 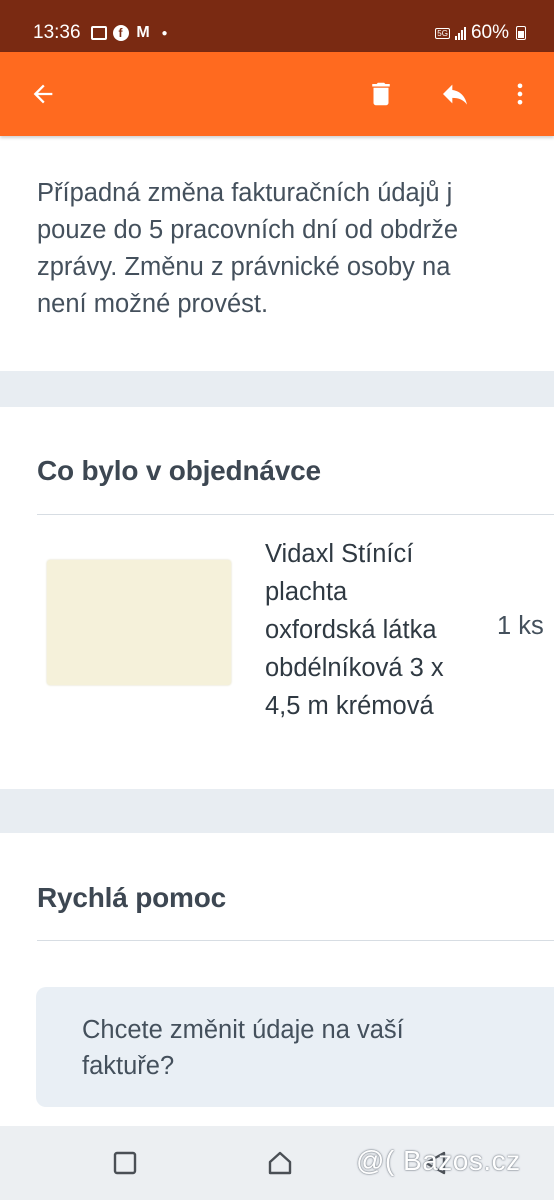 What do you see at coordinates (354, 668) in the screenshot?
I see `product-name-line: obdélníková 3 x` at bounding box center [354, 668].